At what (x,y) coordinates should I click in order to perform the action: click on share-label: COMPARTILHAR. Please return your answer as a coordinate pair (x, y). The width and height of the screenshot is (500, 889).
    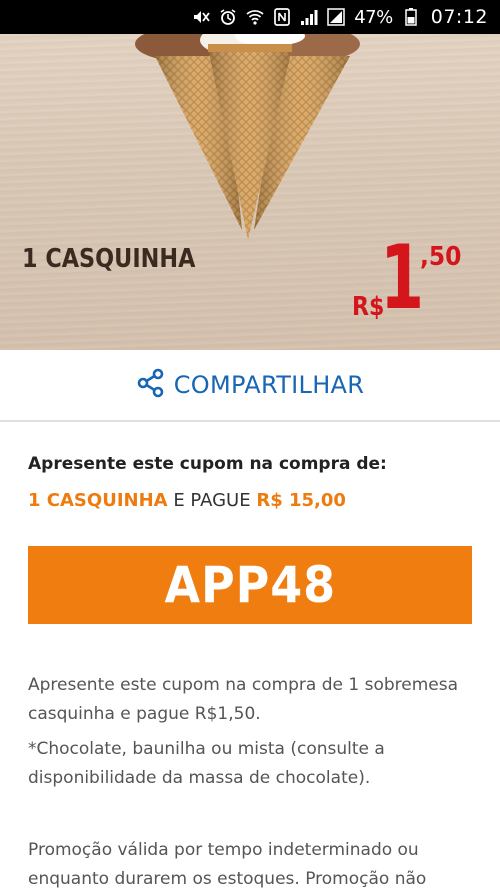
    Looking at the image, I should click on (269, 385).